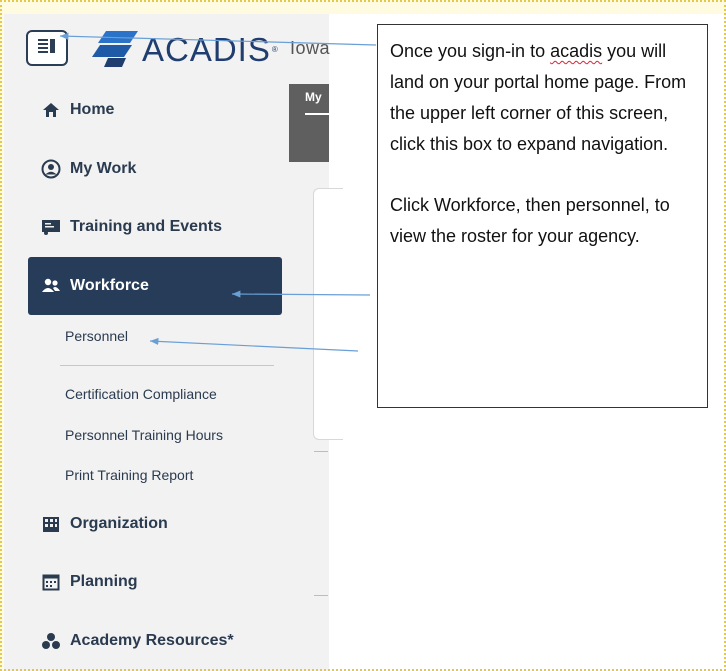 The height and width of the screenshot is (671, 726). Describe the element at coordinates (96, 336) in the screenshot. I see `sidebar-subitem-personnel: Personnel` at that location.